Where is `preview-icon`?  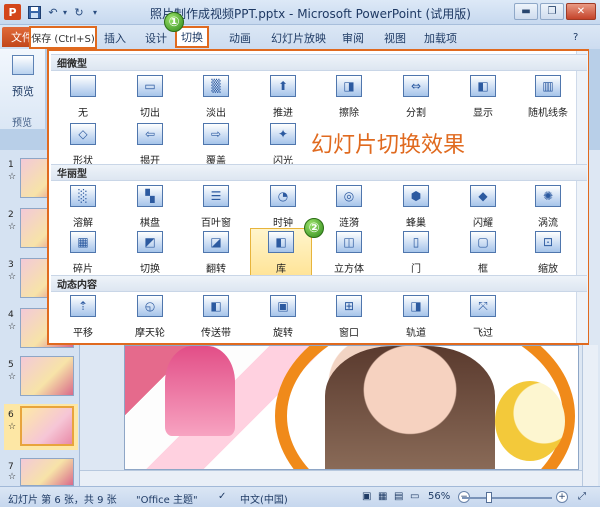 preview-icon is located at coordinates (23, 65).